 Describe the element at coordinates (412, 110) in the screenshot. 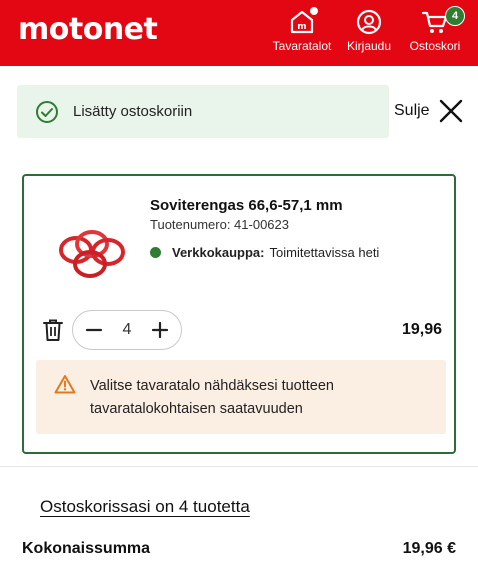

I see `close-label: Sulje` at that location.